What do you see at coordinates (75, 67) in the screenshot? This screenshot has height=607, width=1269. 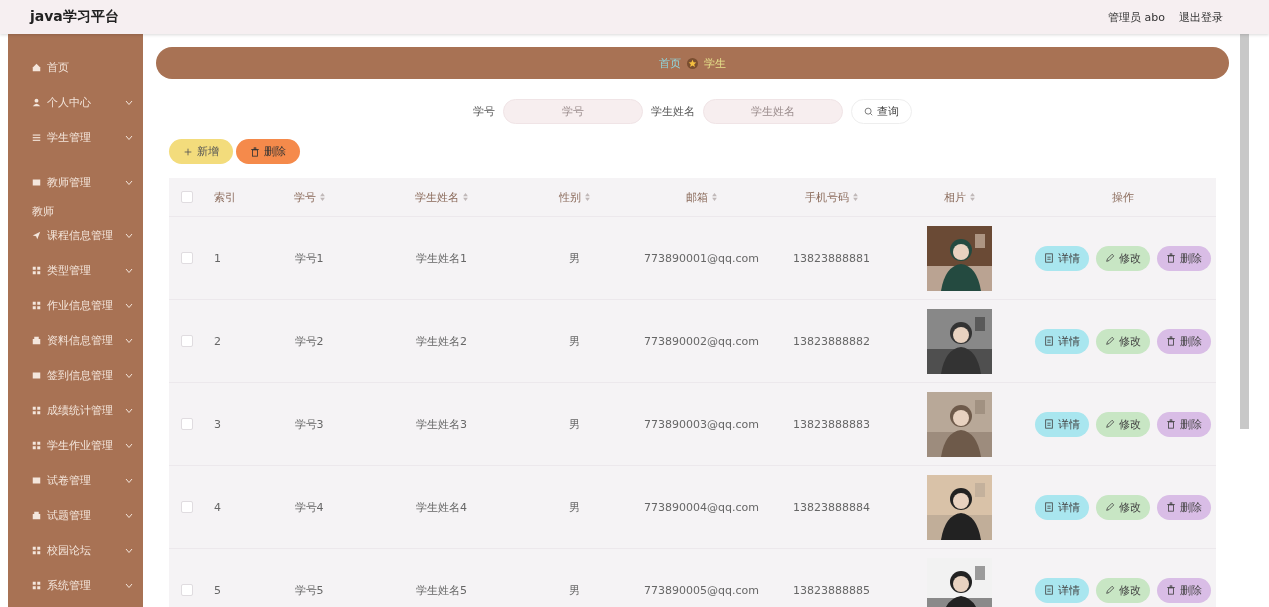 I see `sidebar-item: 首页` at bounding box center [75, 67].